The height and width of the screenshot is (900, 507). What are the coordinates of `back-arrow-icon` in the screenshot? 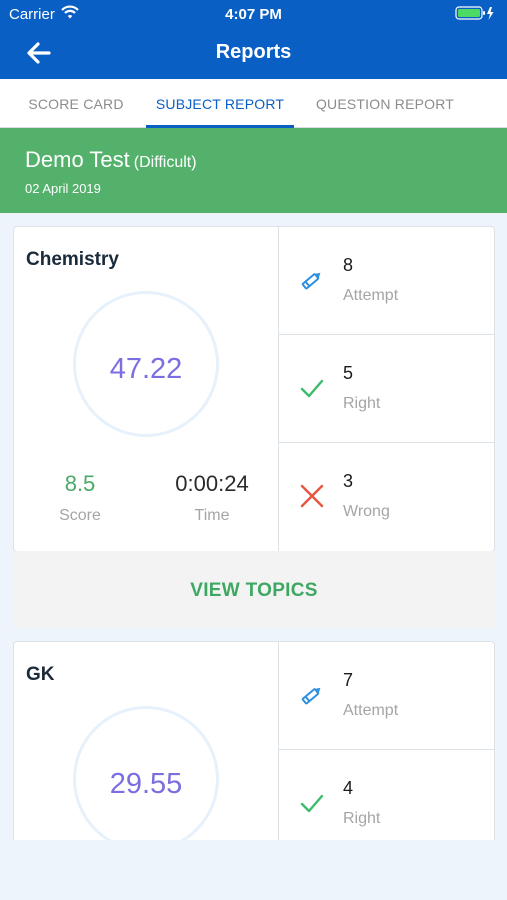 It's located at (39, 53).